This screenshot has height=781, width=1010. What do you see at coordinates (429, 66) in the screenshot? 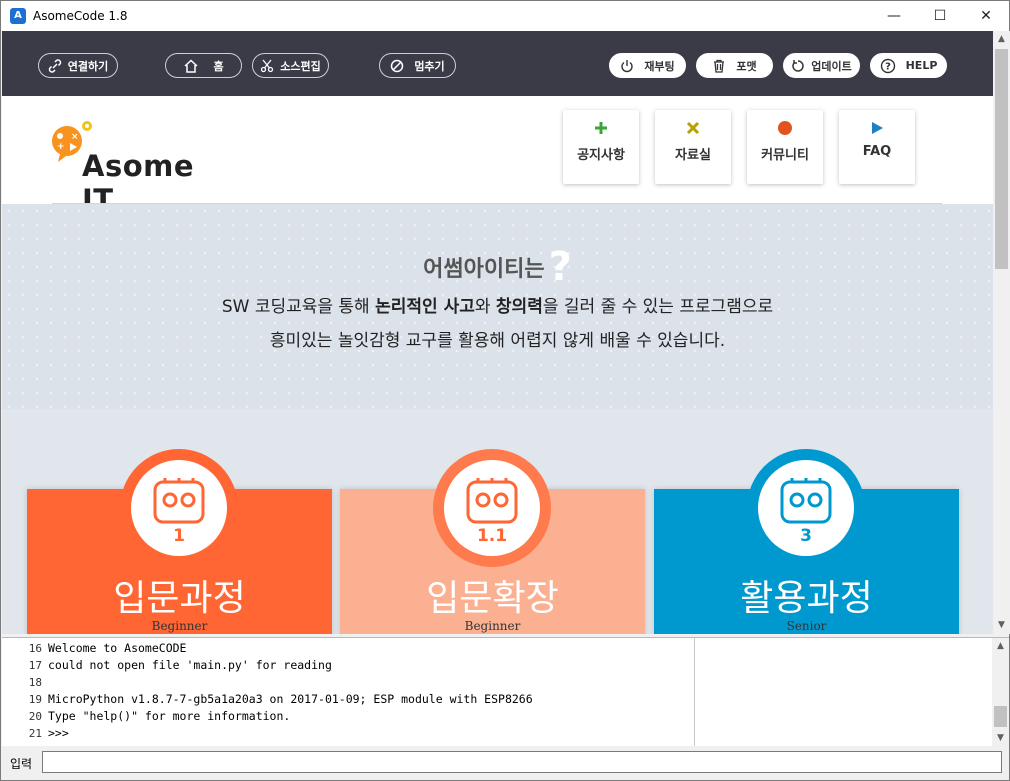
I see `stop-label: 멈추기` at bounding box center [429, 66].